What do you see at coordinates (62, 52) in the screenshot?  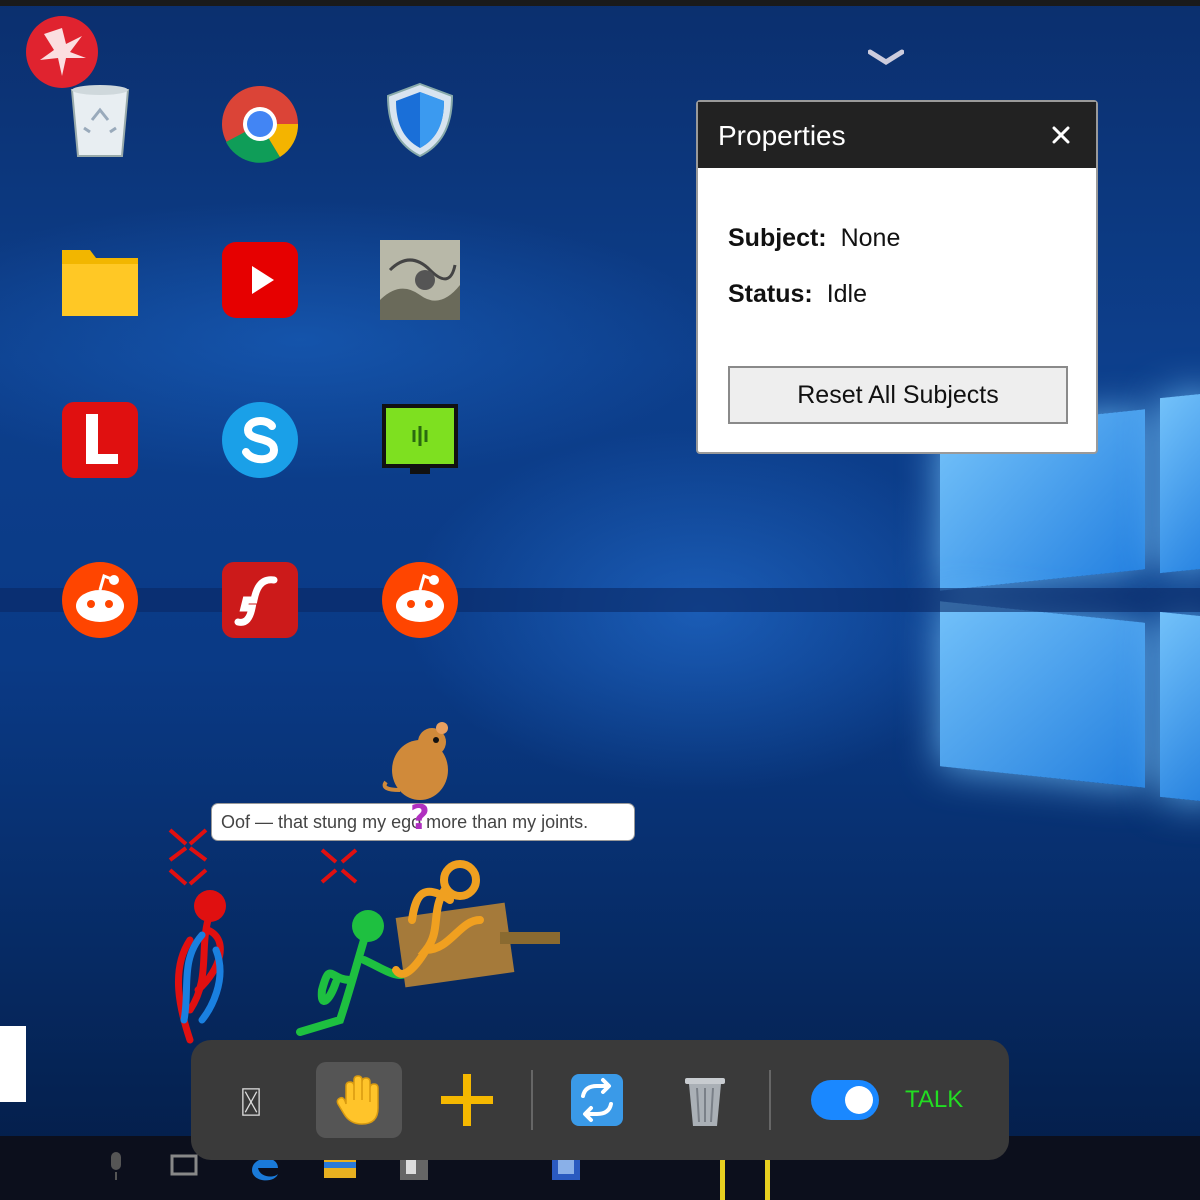 I see `red-app-badge-icon` at bounding box center [62, 52].